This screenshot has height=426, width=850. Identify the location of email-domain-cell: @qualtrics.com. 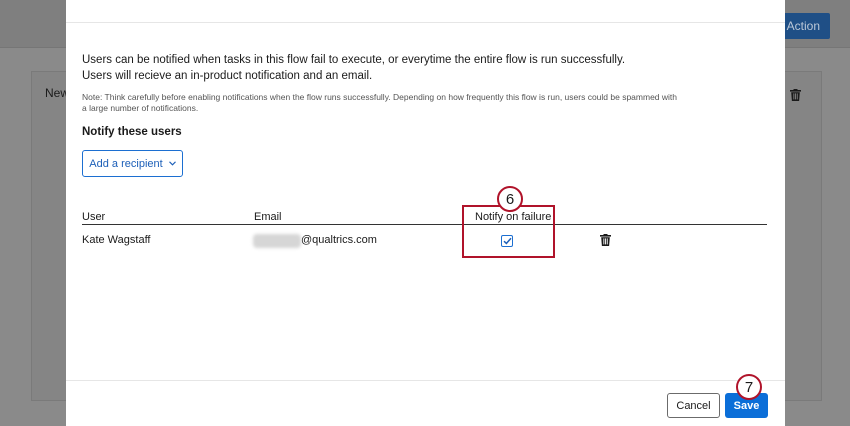
(339, 240).